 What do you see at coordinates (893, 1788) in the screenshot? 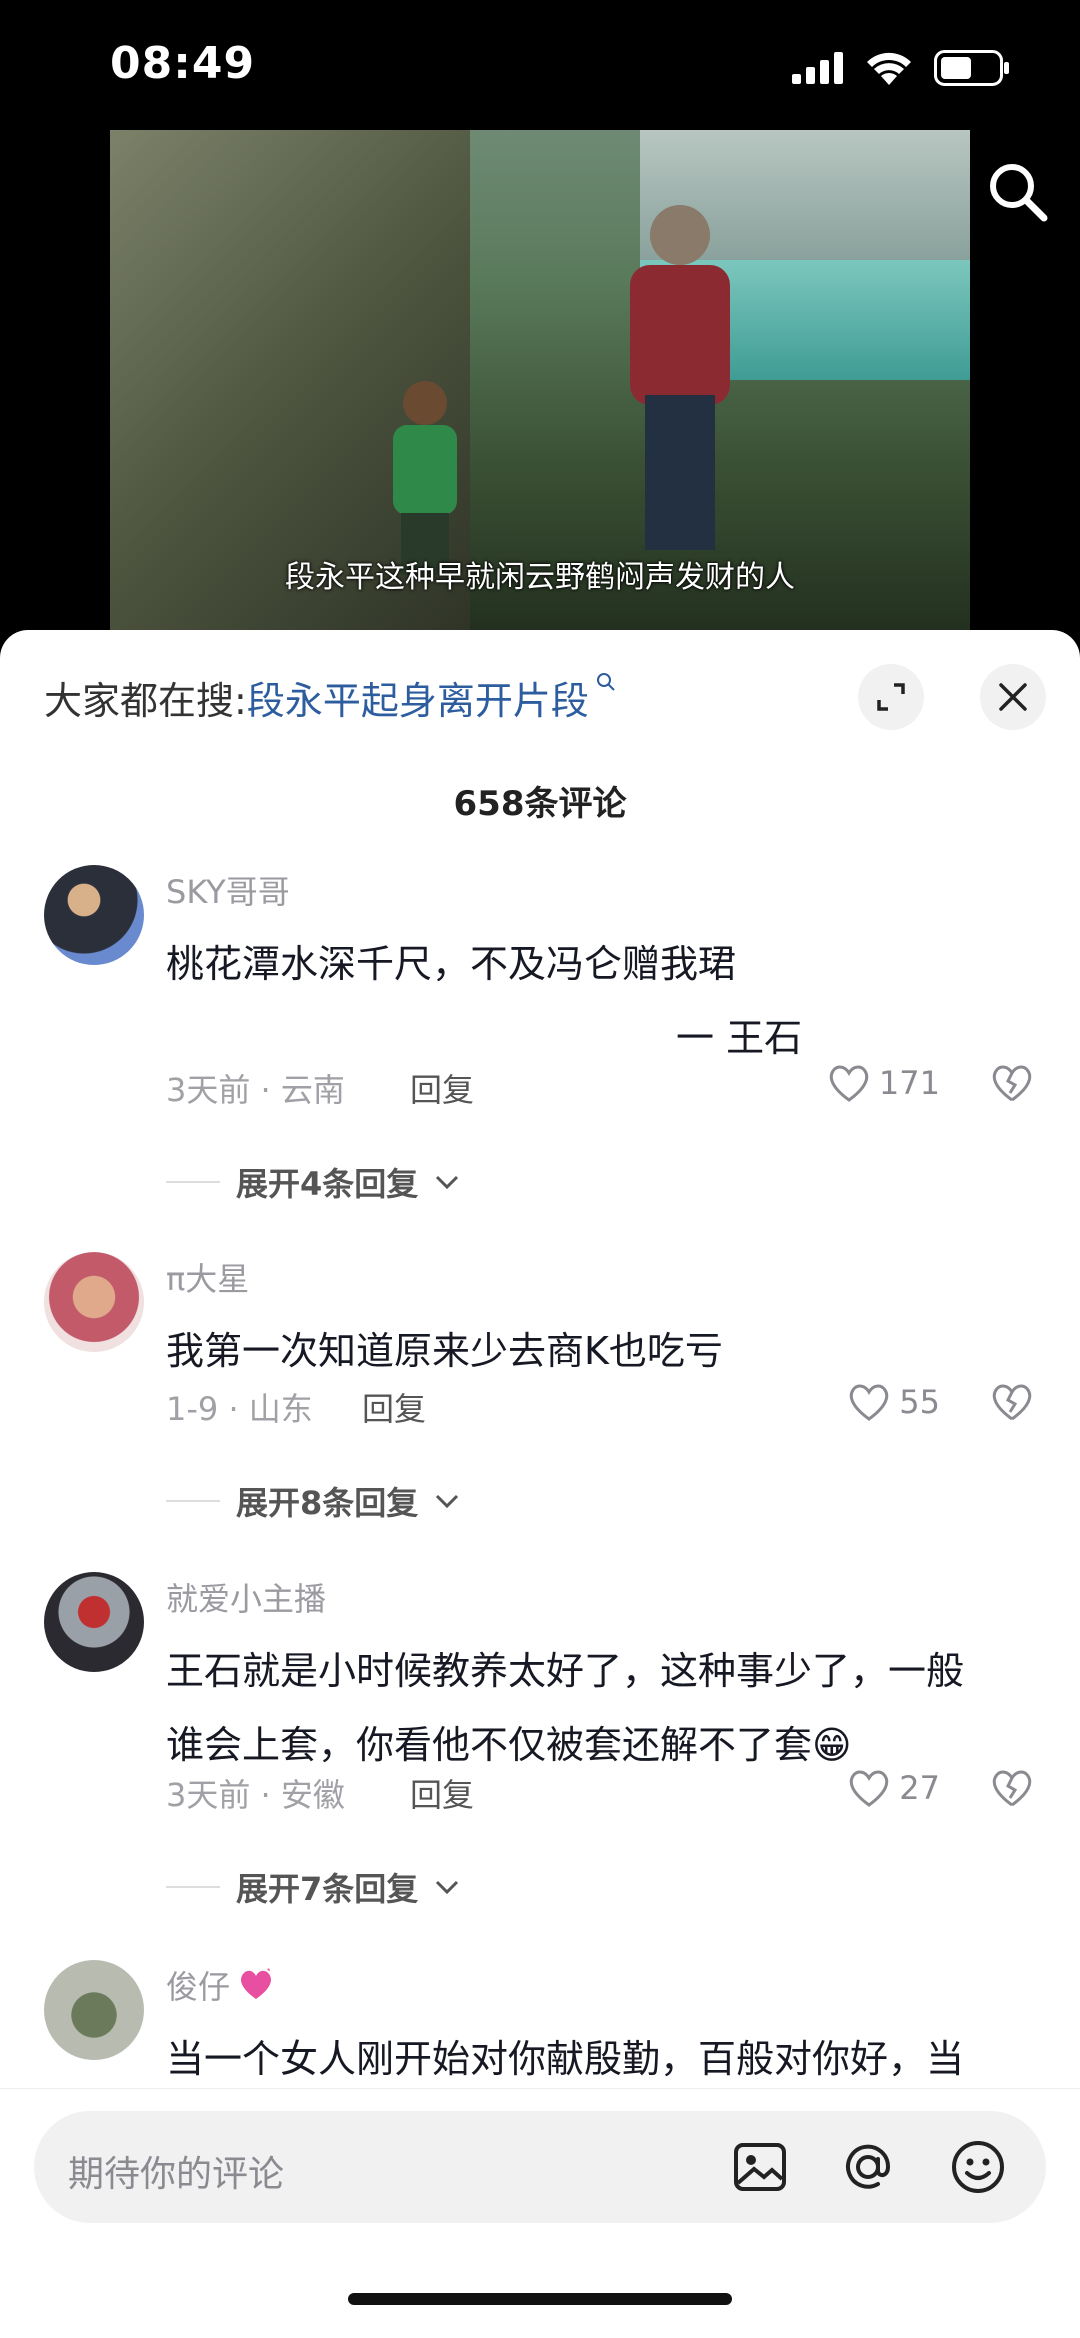
I see `like-button: 27` at bounding box center [893, 1788].